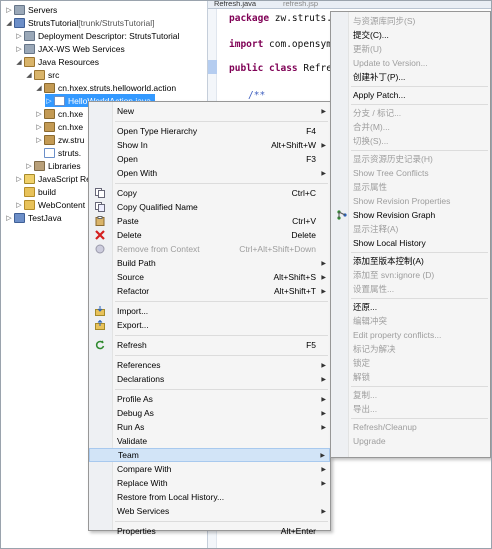  I want to click on menu-item-item: 解锁, so click(410, 377).